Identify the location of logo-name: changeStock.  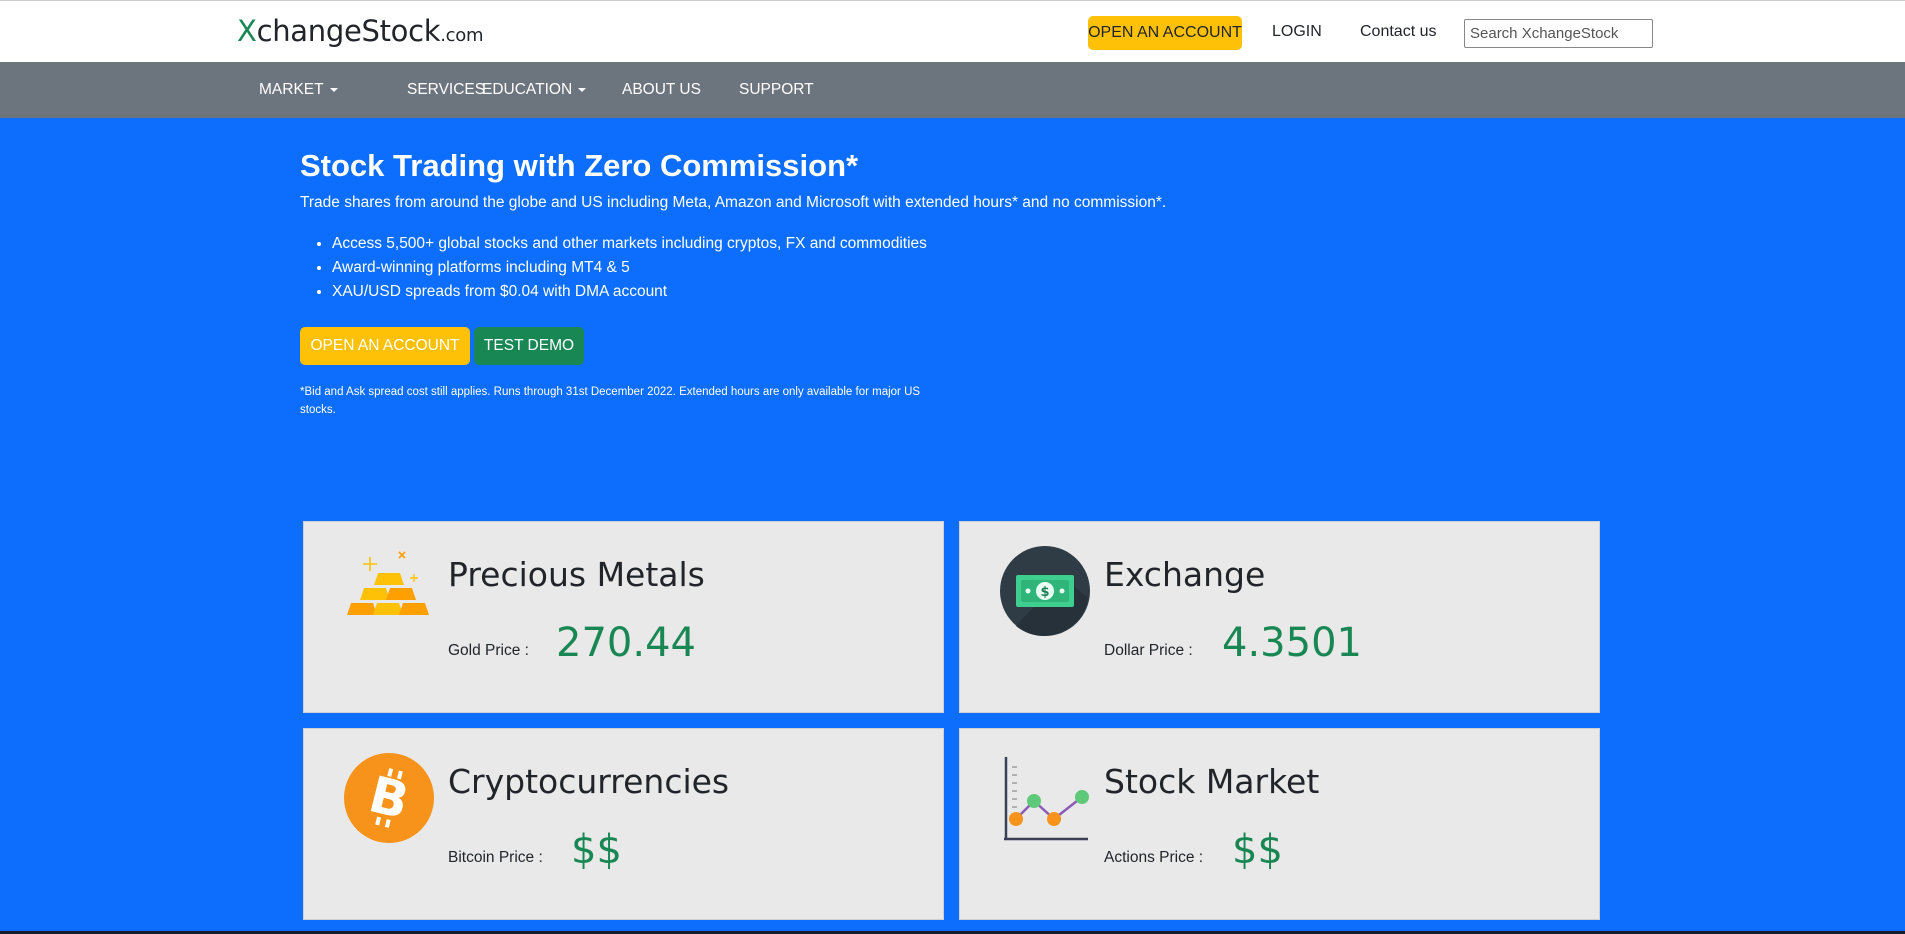
(348, 31).